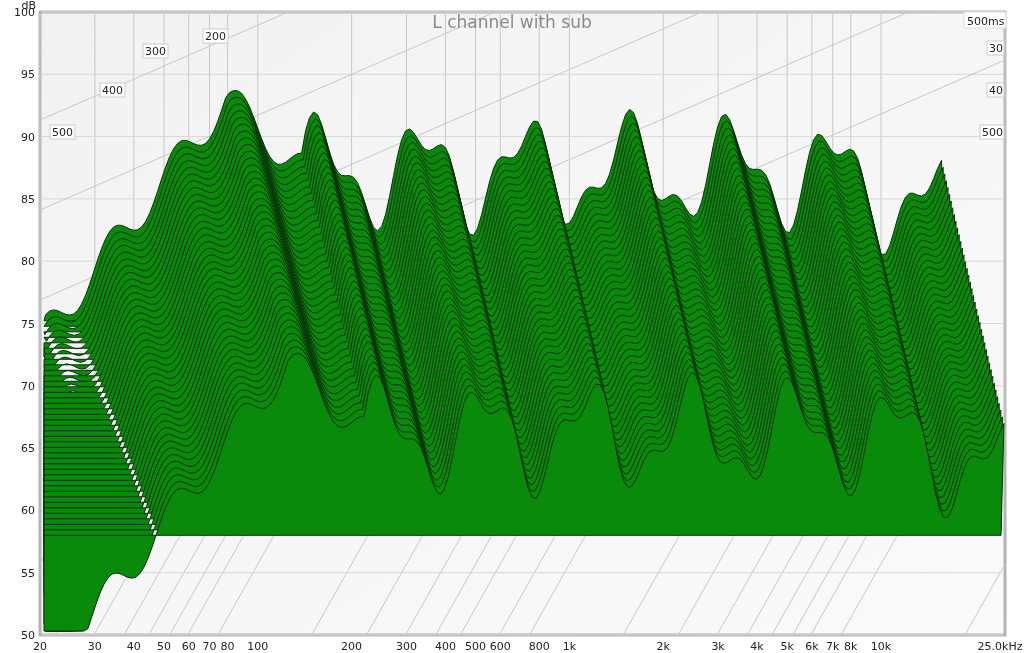 The width and height of the screenshot is (1024, 653). Describe the element at coordinates (476, 646) in the screenshot. I see `x-axis-tick: 500` at that location.